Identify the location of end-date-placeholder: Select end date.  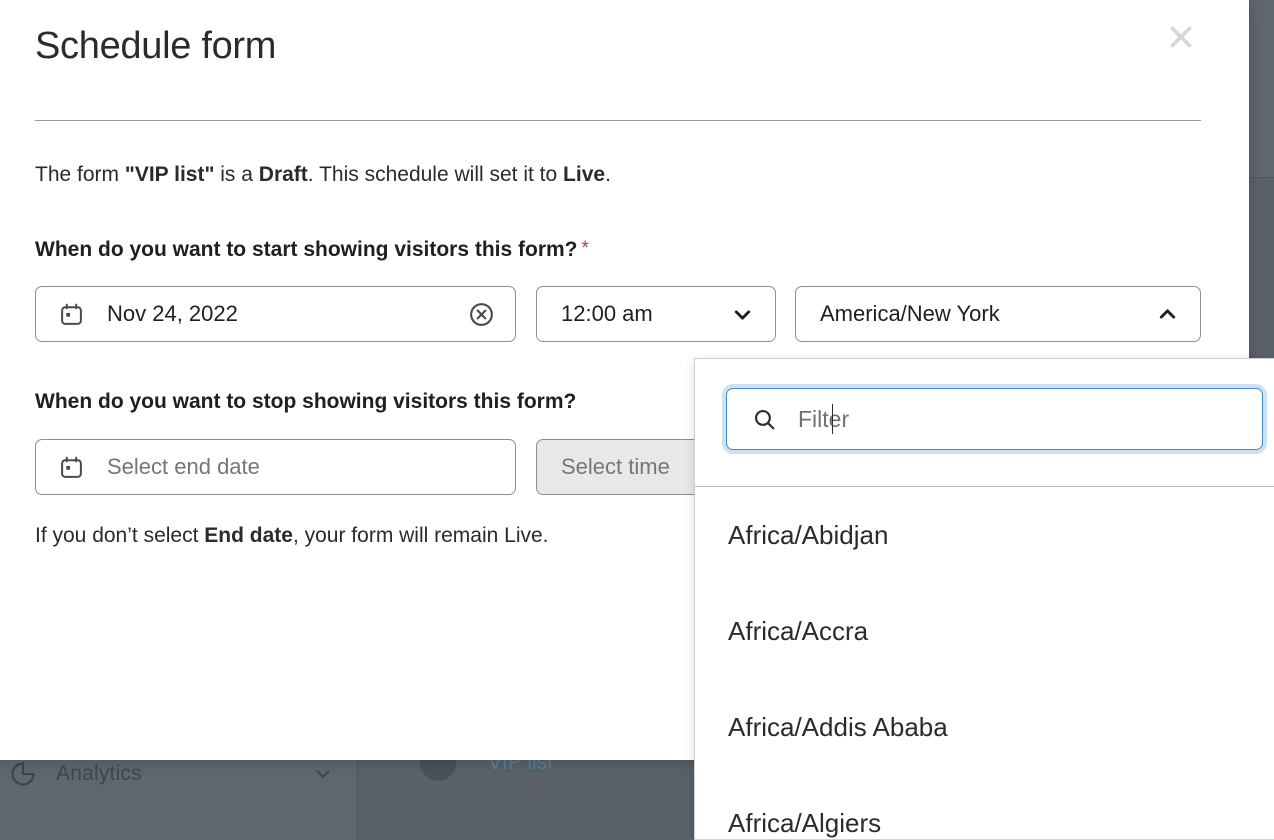
(183, 466).